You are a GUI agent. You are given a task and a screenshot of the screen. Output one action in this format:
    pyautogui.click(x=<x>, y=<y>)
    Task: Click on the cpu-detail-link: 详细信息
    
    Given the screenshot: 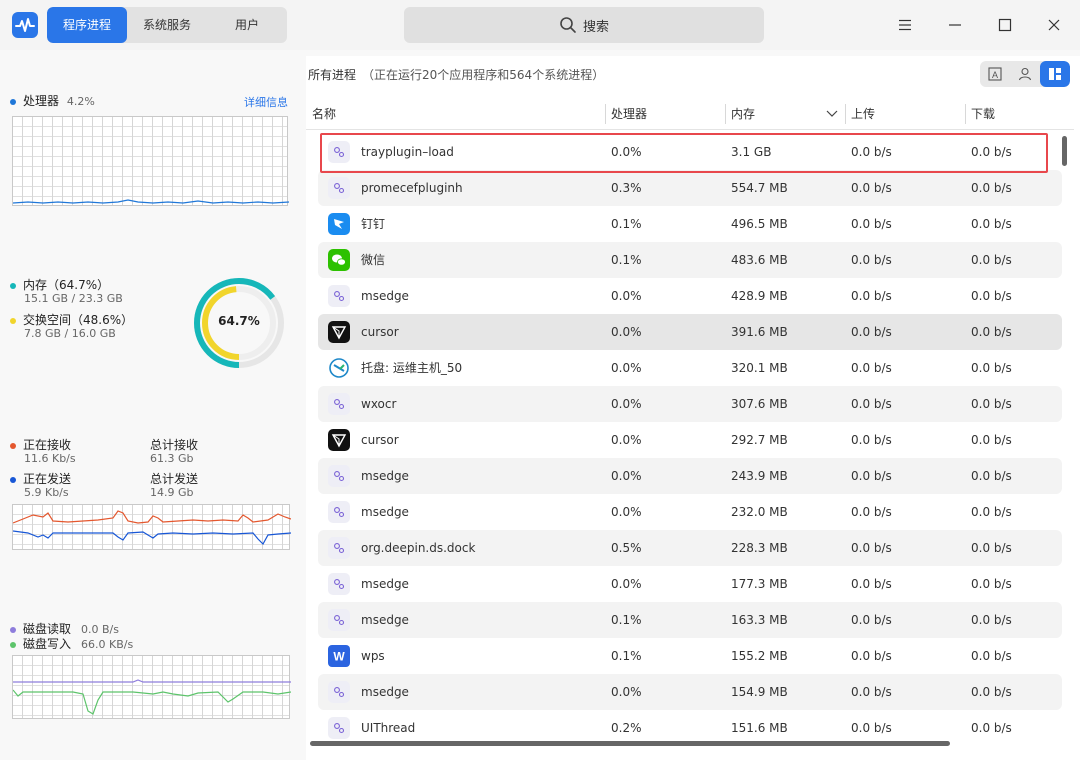 What is the action you would take?
    pyautogui.click(x=266, y=102)
    